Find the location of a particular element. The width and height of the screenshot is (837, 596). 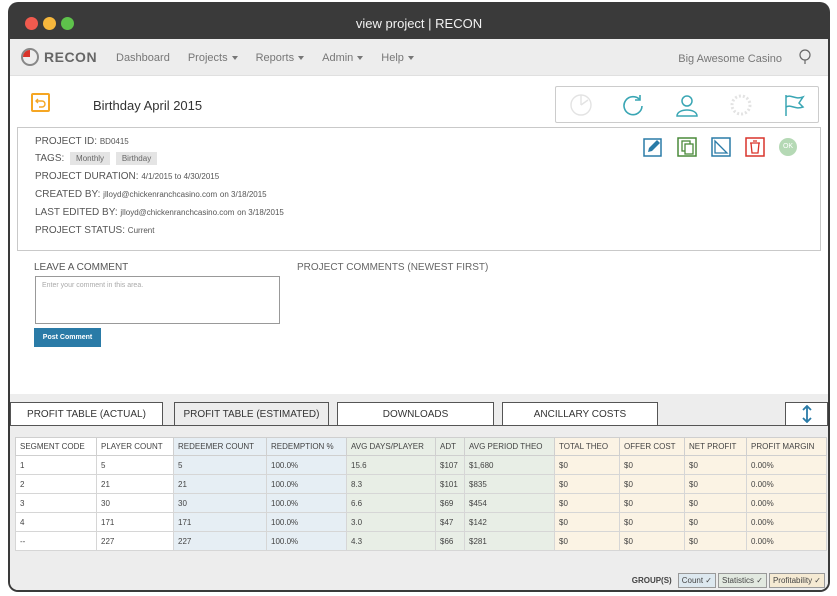

col-redemption-pct: REDEMPTION % is located at coordinates (306, 446).